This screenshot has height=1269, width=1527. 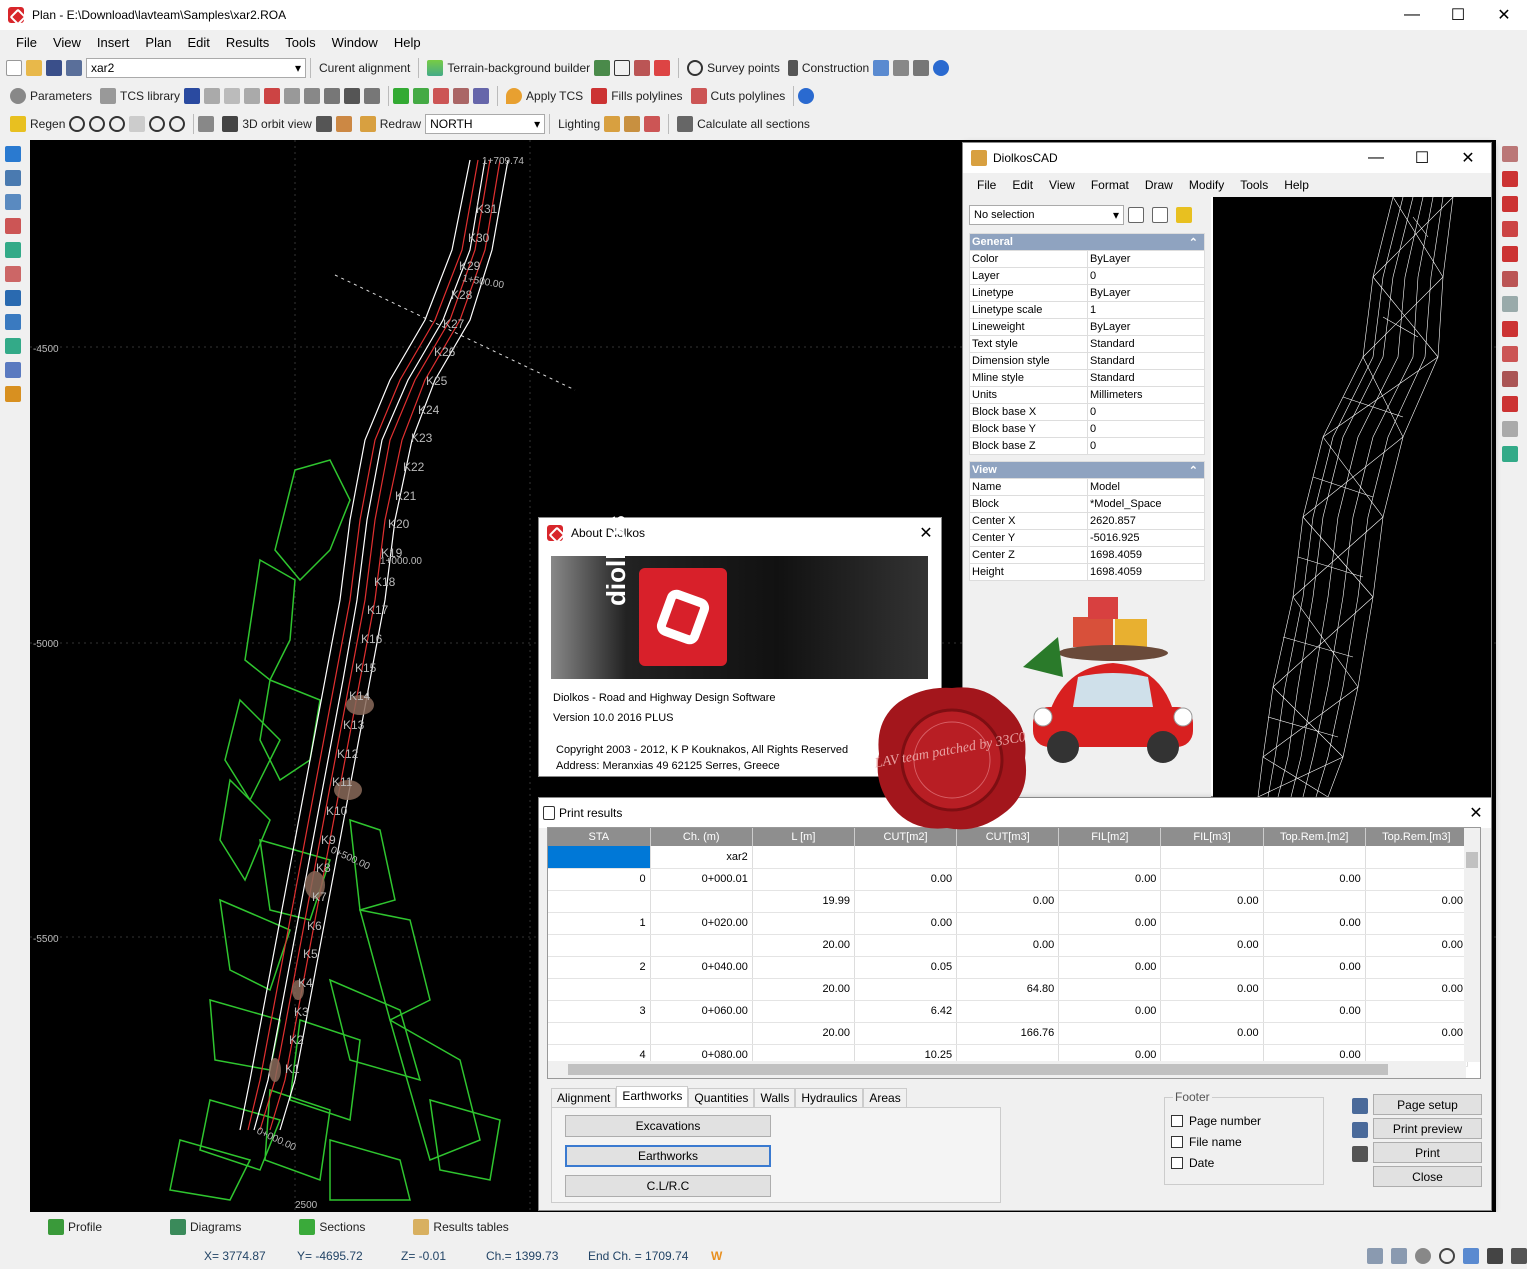 I want to click on date-checkbox: Date, so click(x=1216, y=1162).